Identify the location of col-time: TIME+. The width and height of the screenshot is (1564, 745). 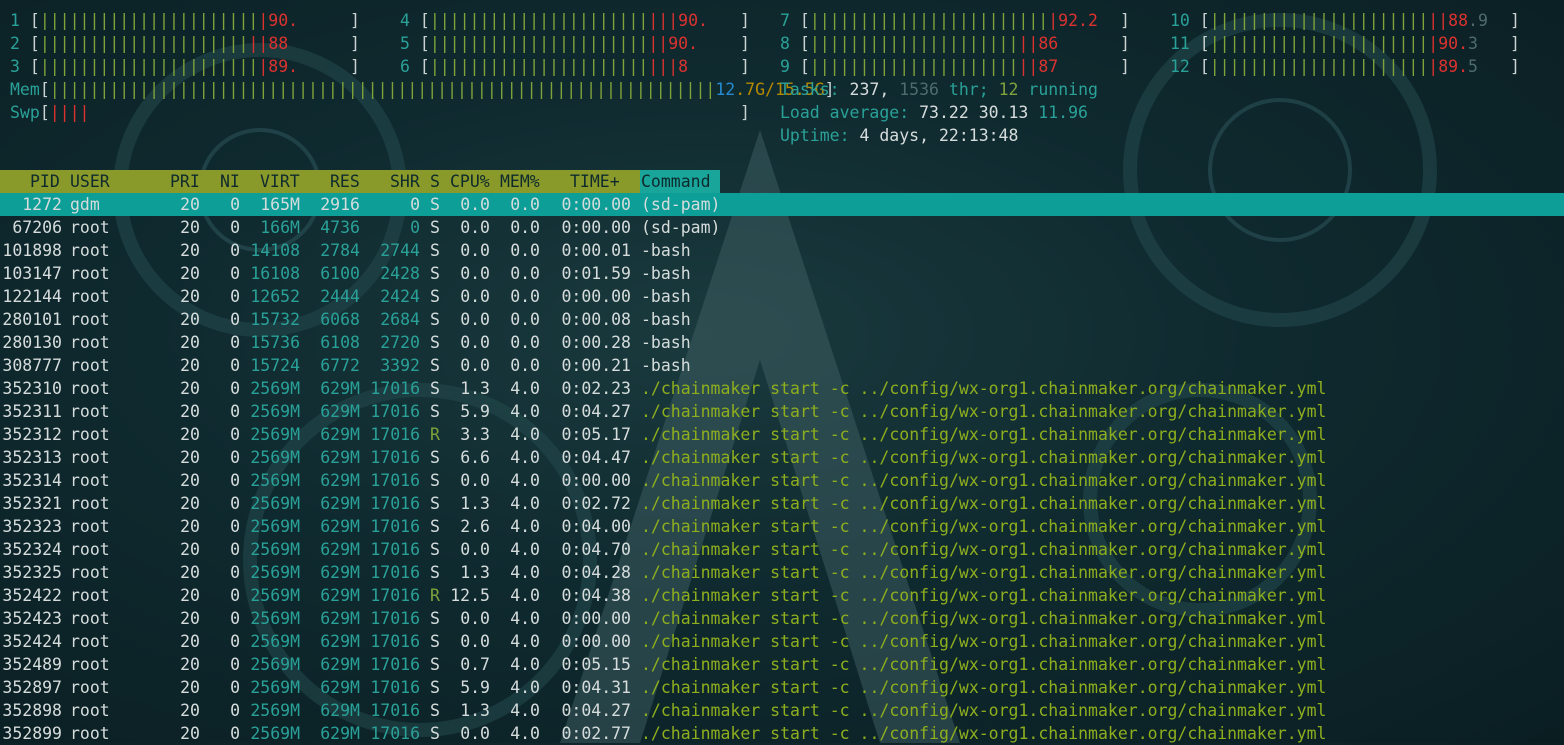
(595, 181).